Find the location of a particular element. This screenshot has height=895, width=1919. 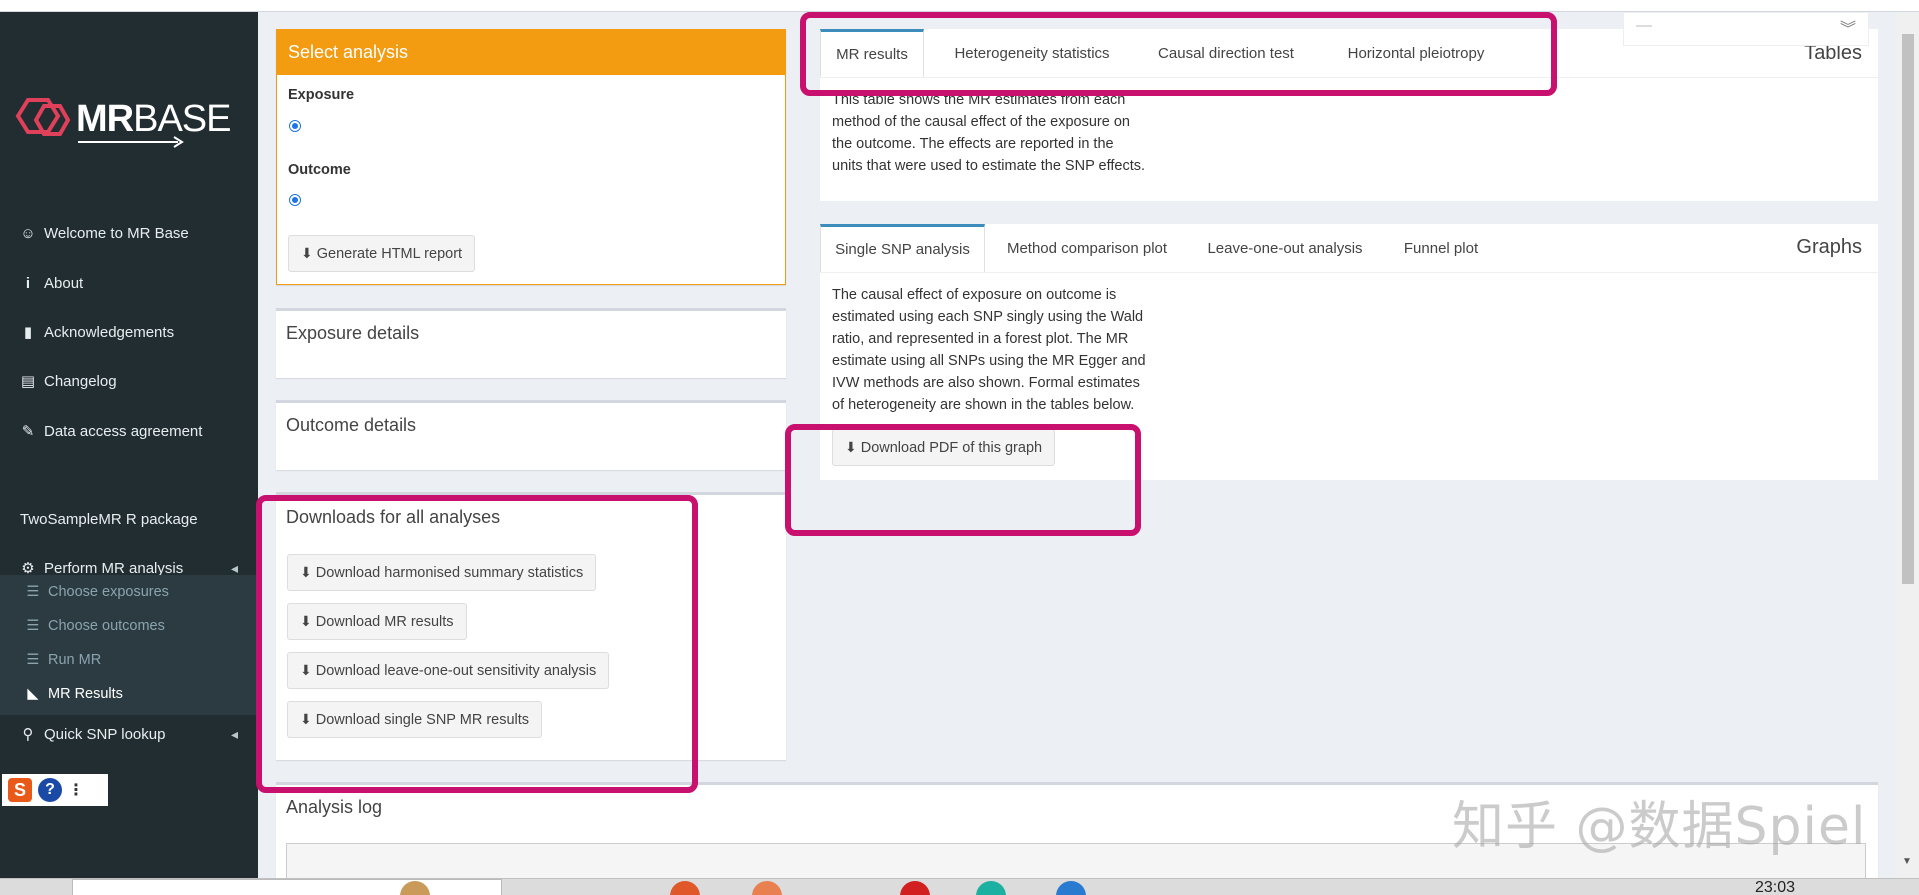

sidebar-item-data-access: ✎ Data access agreement is located at coordinates (129, 431).